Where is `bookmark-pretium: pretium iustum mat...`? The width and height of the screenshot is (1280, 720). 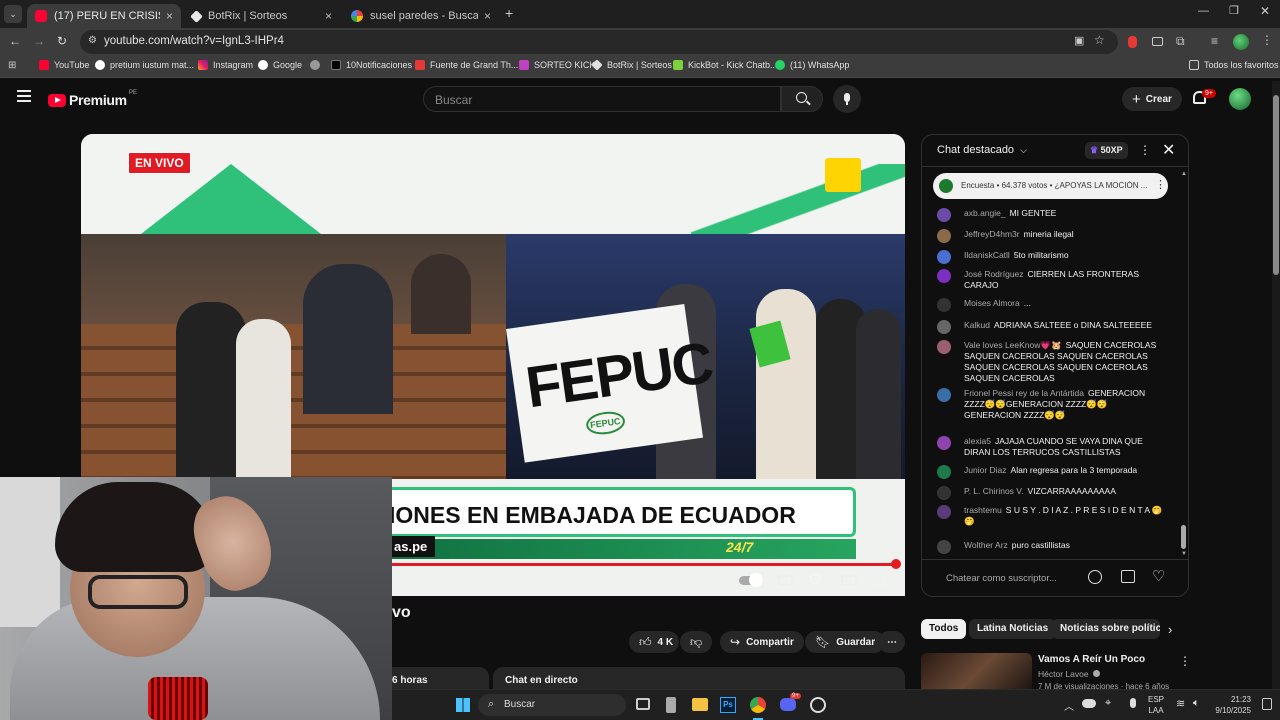 bookmark-pretium: pretium iustum mat... is located at coordinates (144, 65).